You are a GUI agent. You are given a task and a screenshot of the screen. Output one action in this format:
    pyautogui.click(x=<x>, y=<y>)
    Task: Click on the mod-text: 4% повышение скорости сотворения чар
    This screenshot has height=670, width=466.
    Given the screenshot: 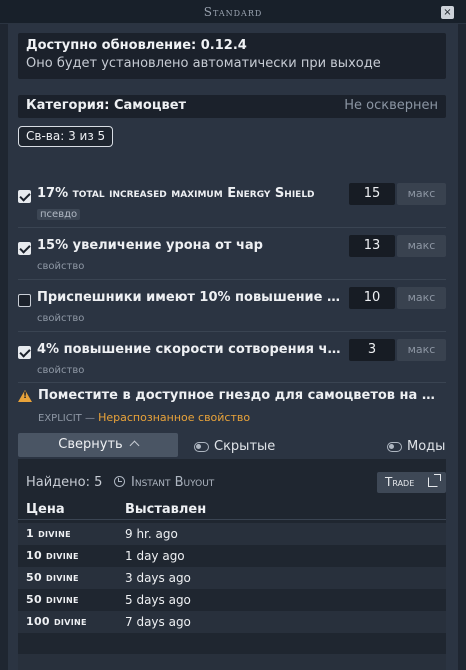 What is the action you would take?
    pyautogui.click(x=191, y=349)
    